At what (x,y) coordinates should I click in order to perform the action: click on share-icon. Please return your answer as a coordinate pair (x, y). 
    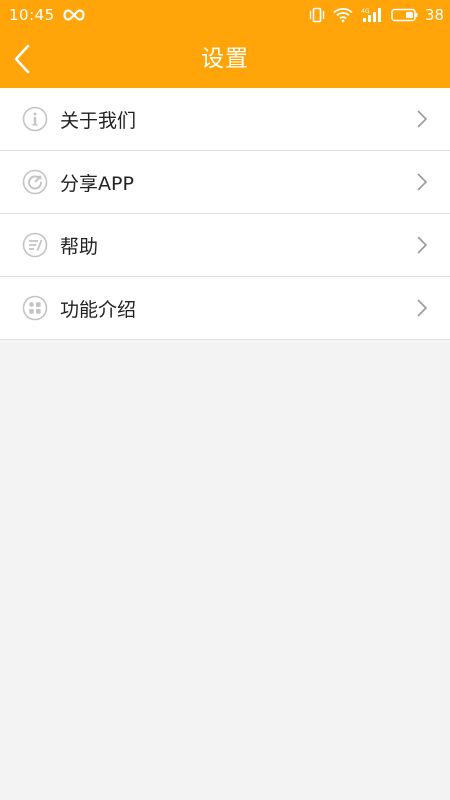
    Looking at the image, I should click on (35, 182).